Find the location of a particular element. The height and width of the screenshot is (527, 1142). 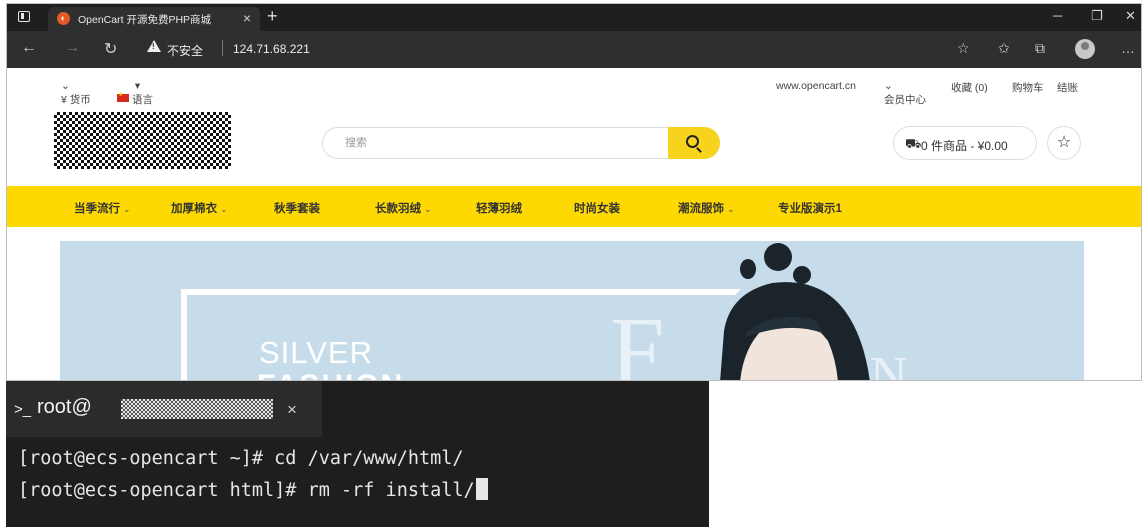

collections-icon: ⧉ is located at coordinates (1040, 48).